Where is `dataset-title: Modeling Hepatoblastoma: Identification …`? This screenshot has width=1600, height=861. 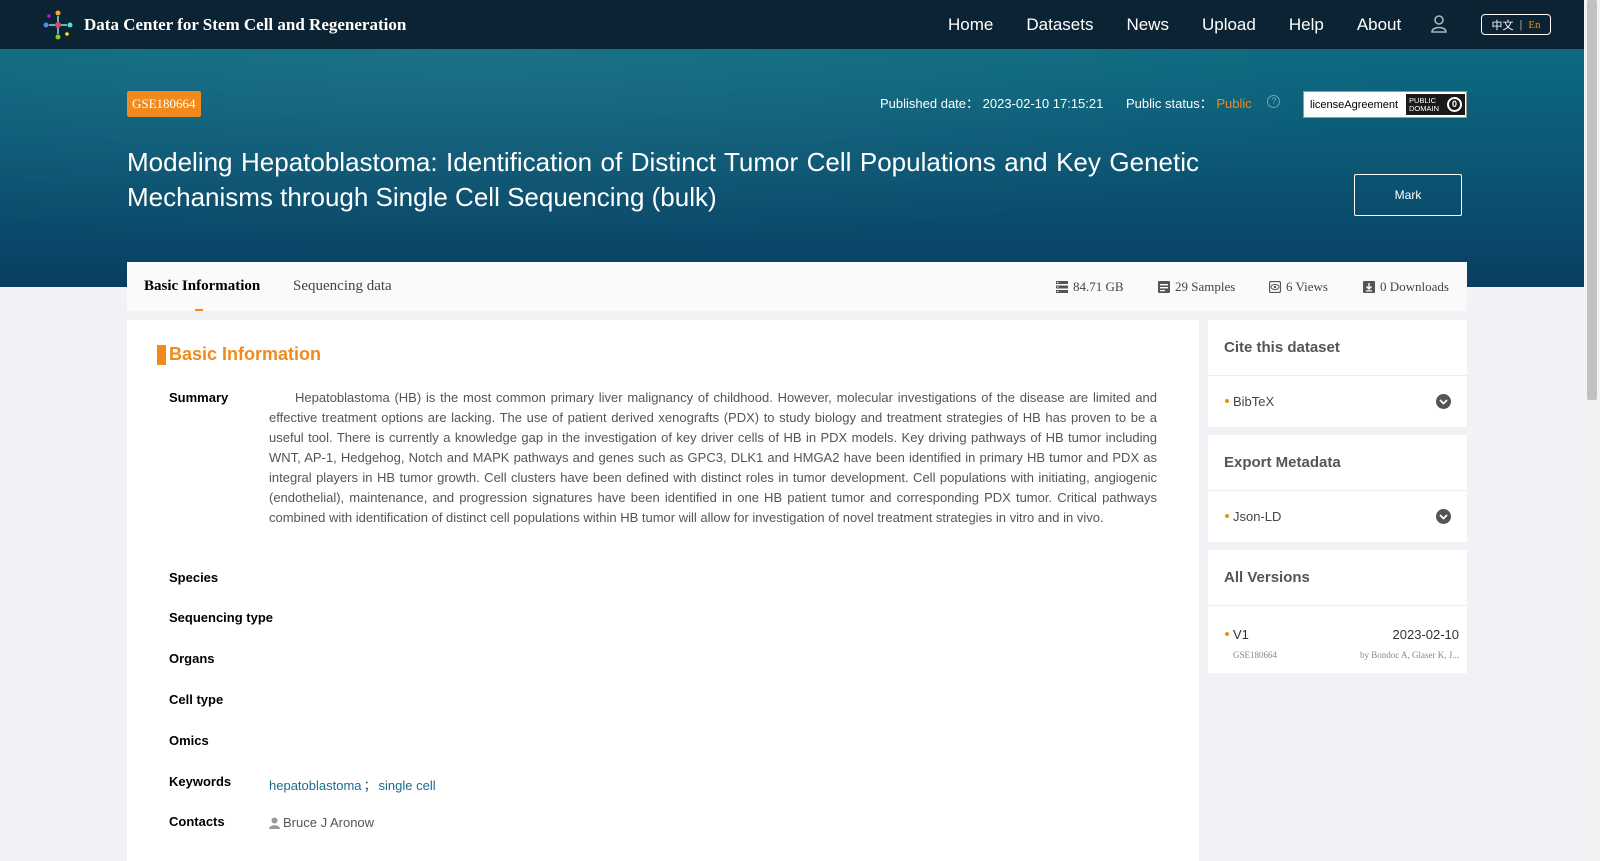 dataset-title: Modeling Hepatoblastoma: Identification … is located at coordinates (663, 179).